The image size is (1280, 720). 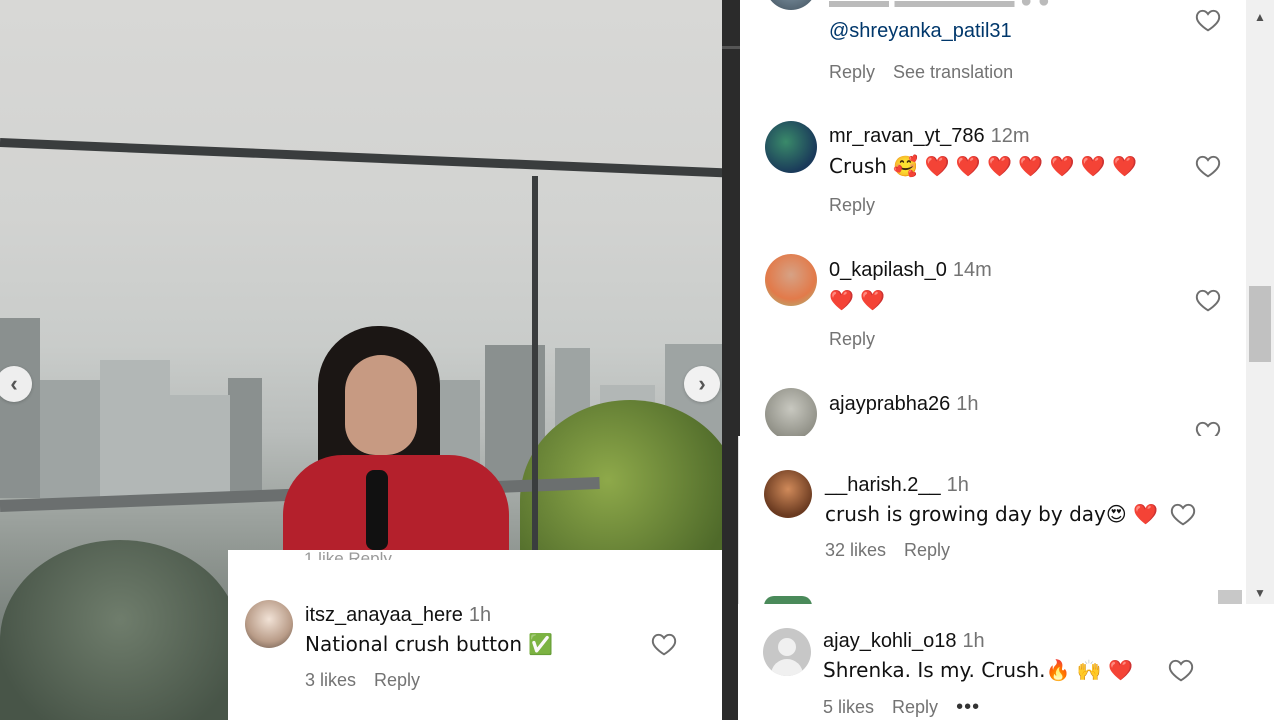 I want to click on chevron-right-icon: ›, so click(x=702, y=383).